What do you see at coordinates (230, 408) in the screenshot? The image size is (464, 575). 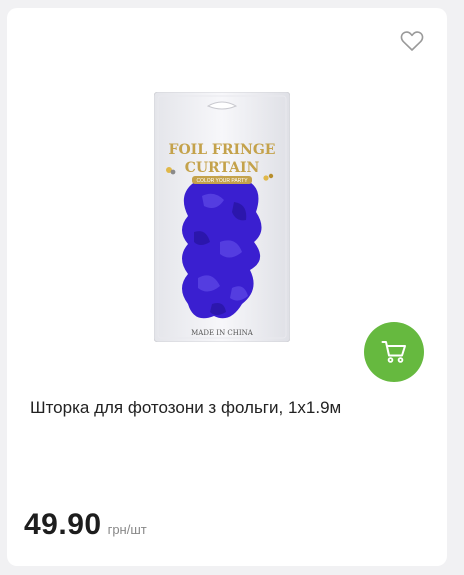 I see `product-title: Шторка для фотозони з фольги, 1х1.9м` at bounding box center [230, 408].